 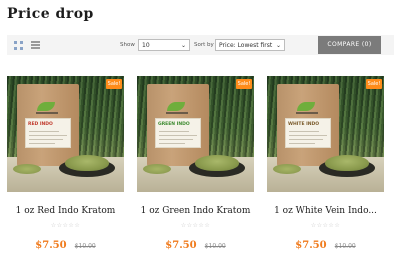 What do you see at coordinates (349, 45) in the screenshot?
I see `compare-button: COMPARE (0)` at bounding box center [349, 45].